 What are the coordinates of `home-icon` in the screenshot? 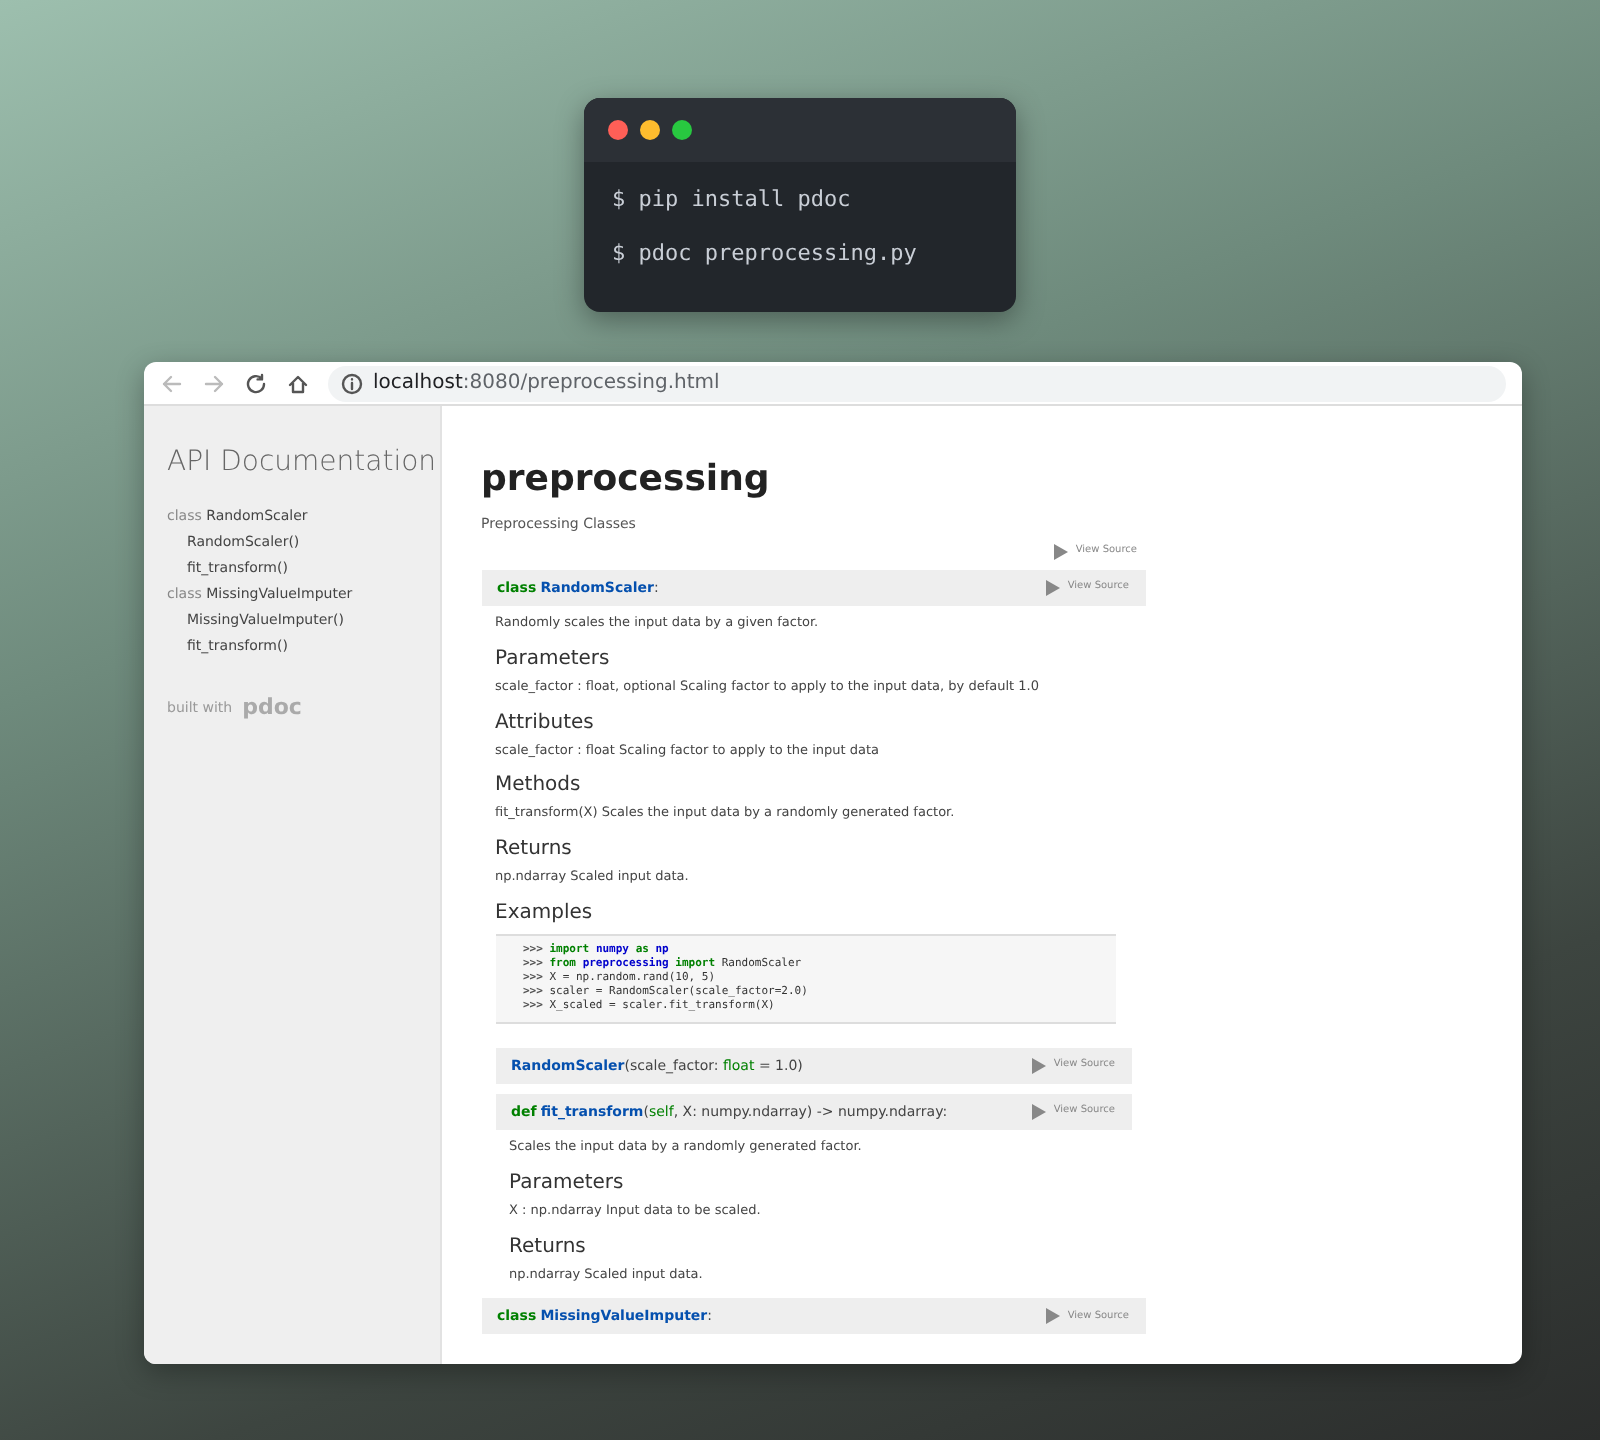 It's located at (297, 383).